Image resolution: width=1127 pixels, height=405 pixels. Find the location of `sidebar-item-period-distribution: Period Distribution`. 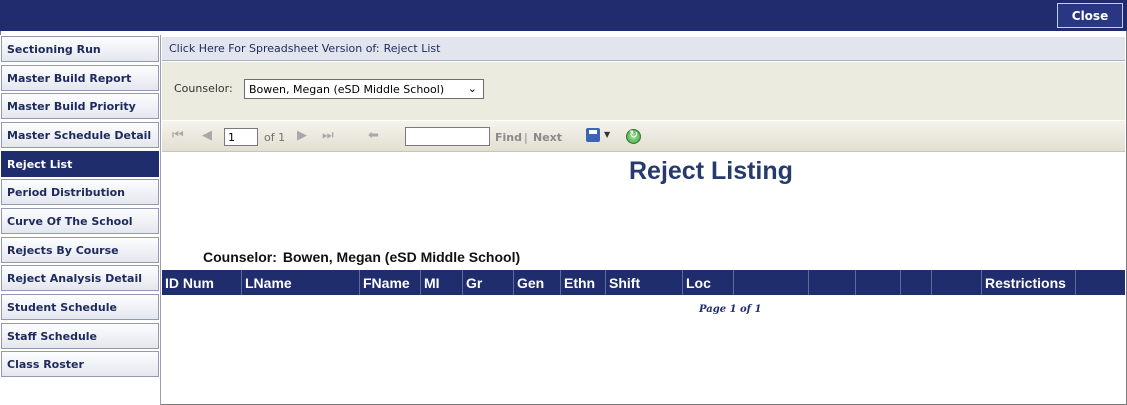

sidebar-item-period-distribution: Period Distribution is located at coordinates (80, 192).